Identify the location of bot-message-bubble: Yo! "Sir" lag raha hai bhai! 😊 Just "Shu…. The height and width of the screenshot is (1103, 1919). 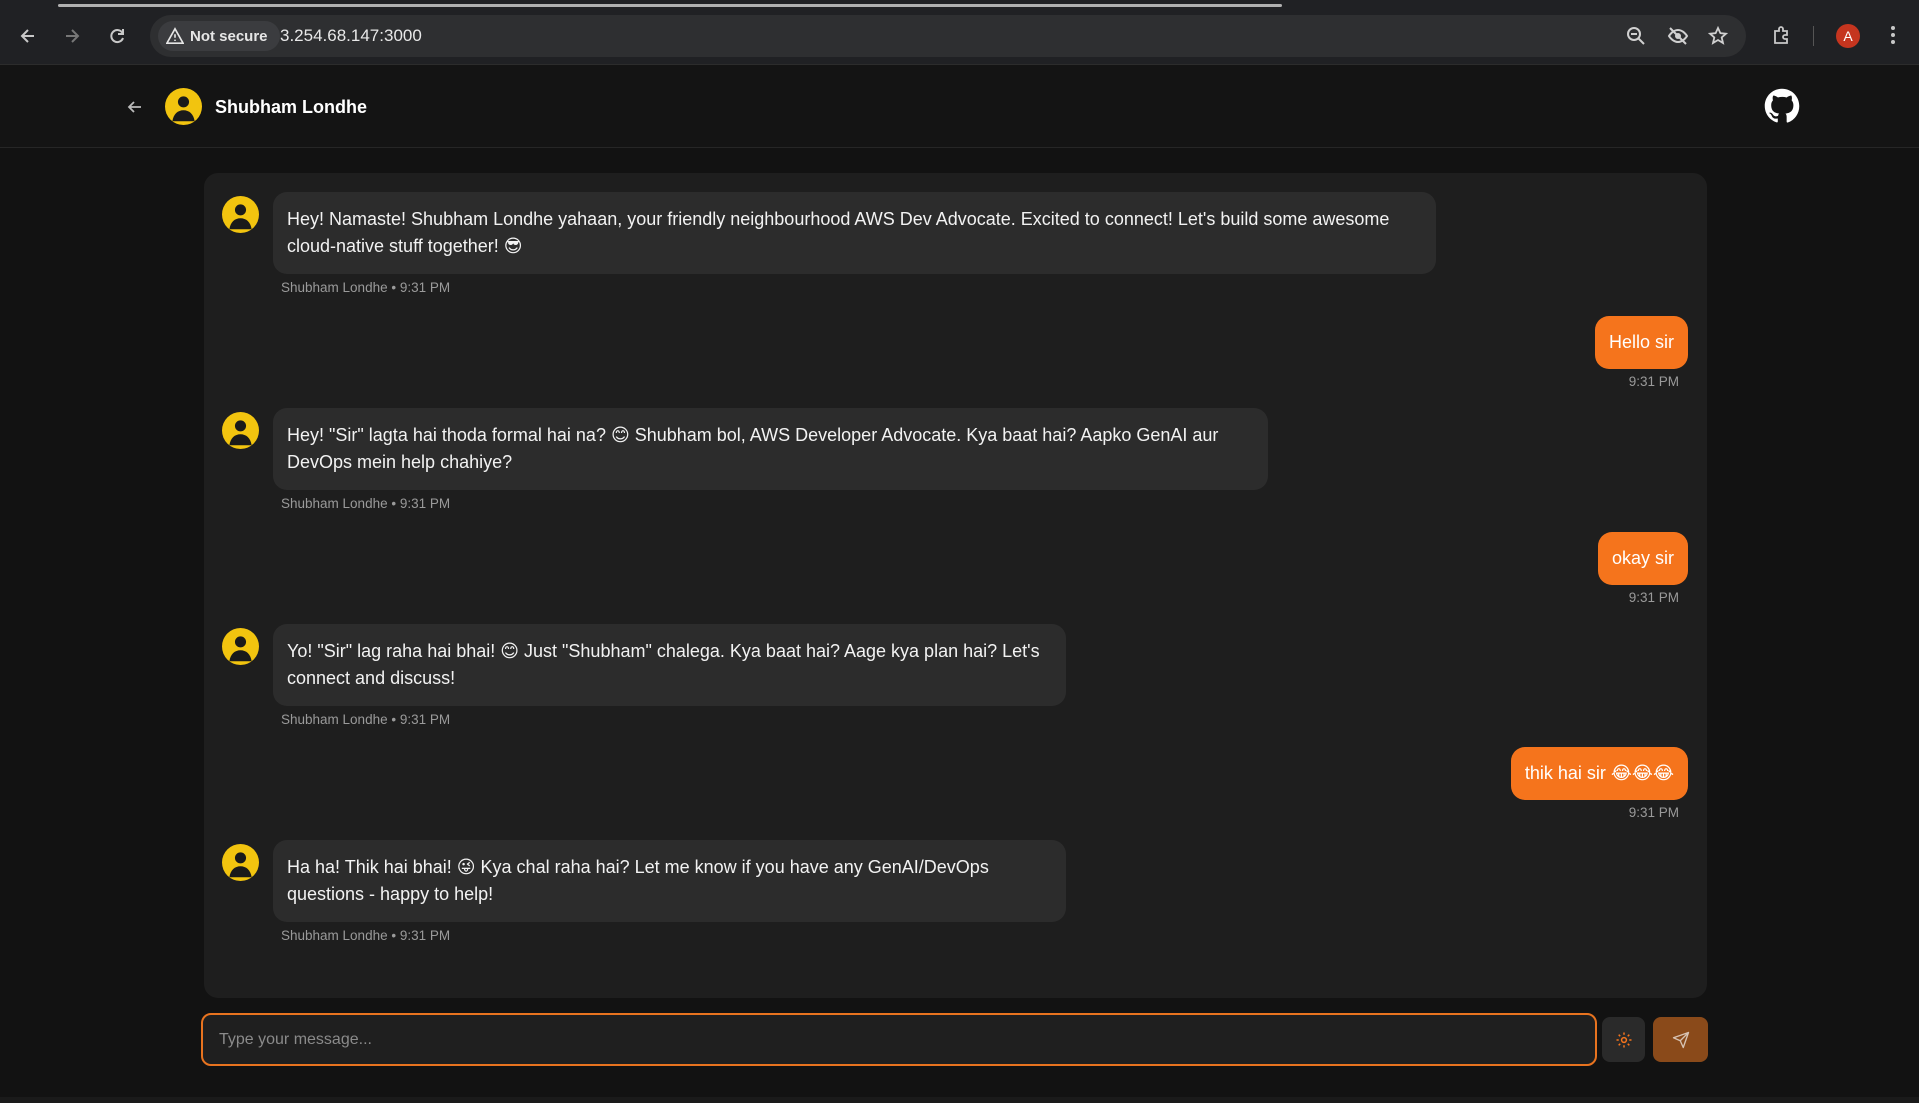
(669, 665).